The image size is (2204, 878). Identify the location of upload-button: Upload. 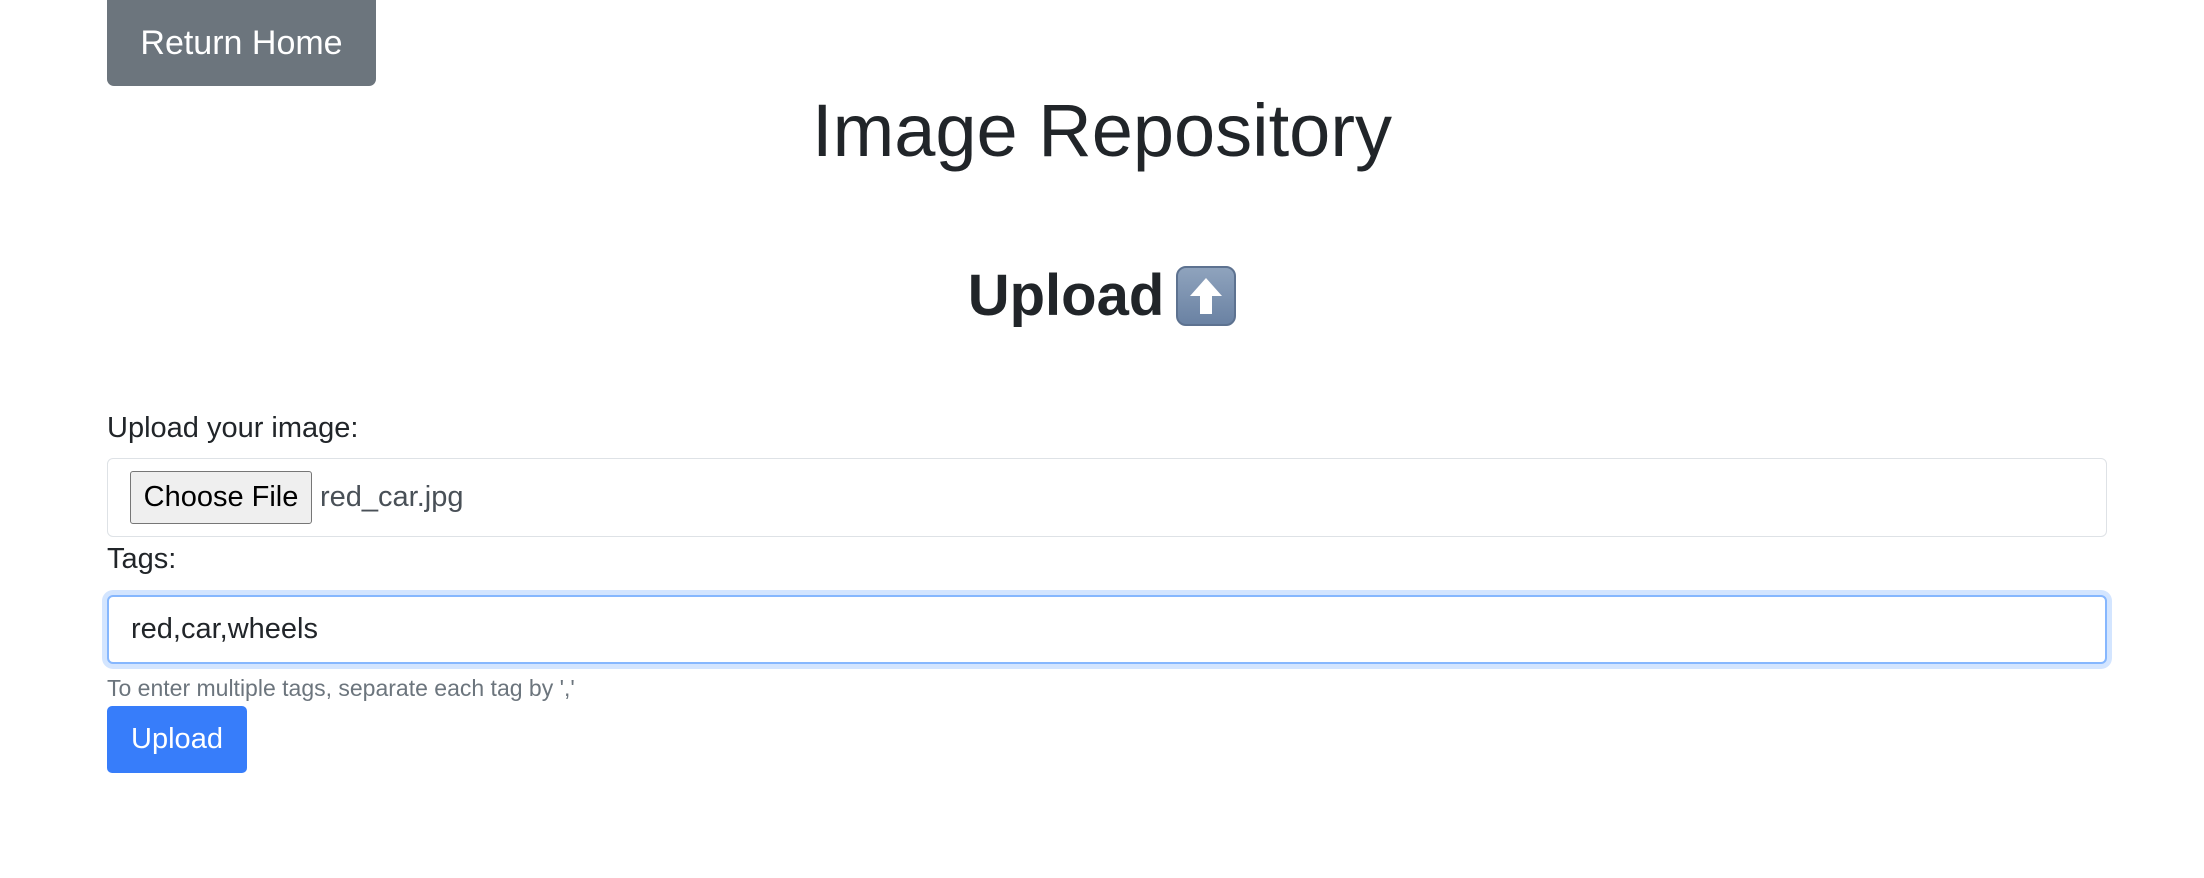
(177, 739).